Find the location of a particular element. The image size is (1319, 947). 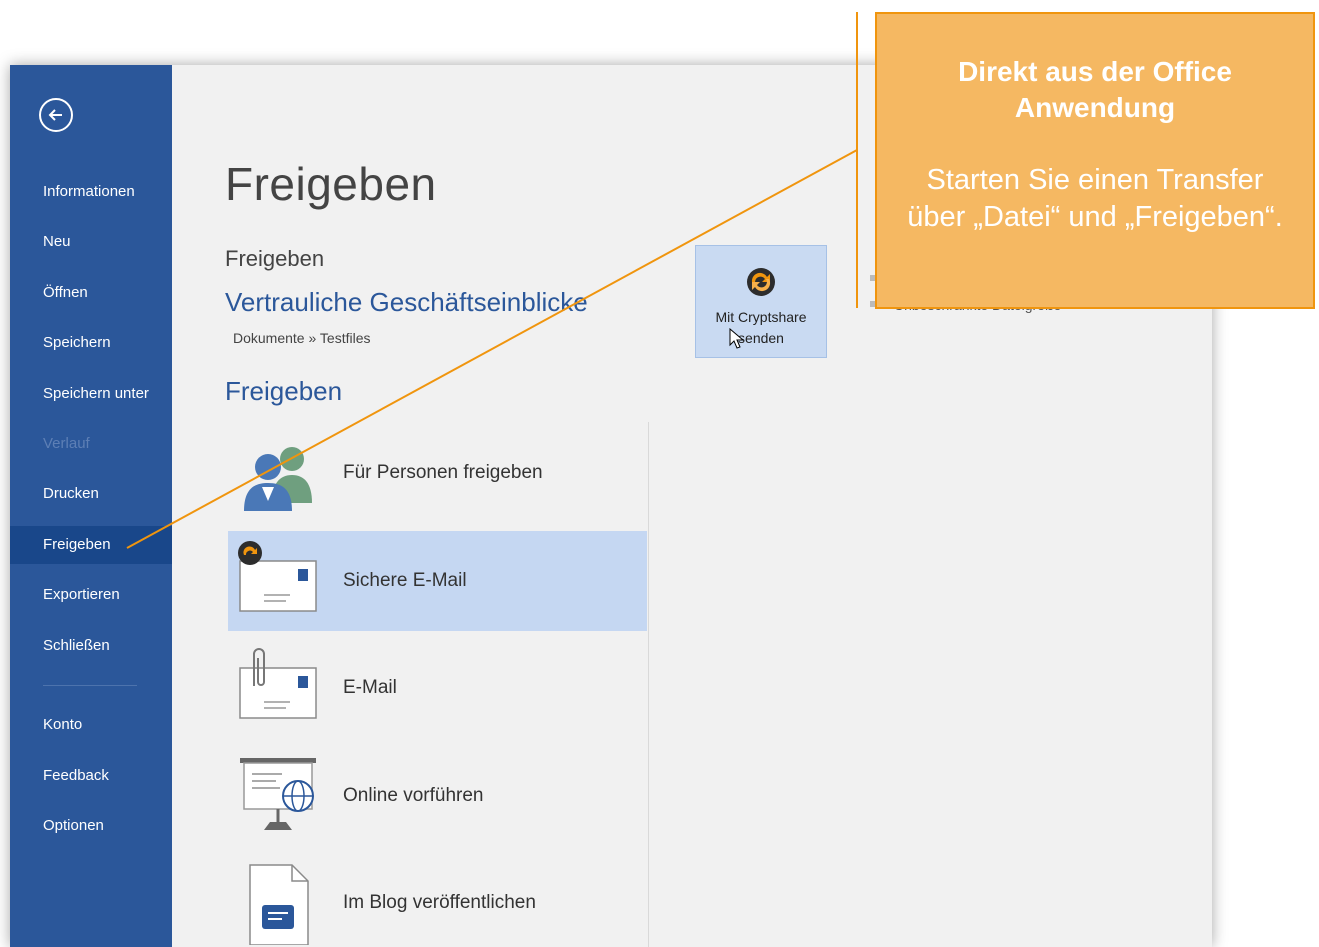

email-attachment-icon is located at coordinates (278, 683).